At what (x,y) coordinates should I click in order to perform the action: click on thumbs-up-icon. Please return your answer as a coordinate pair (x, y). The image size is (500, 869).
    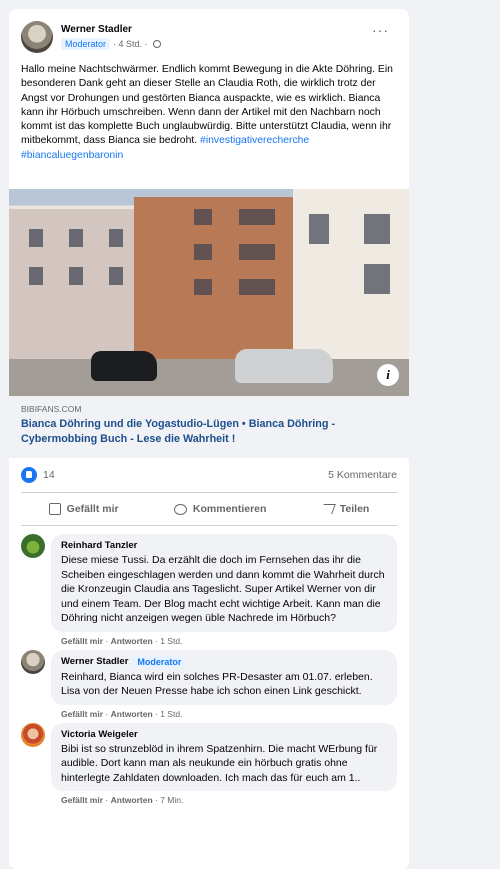
    Looking at the image, I should click on (54, 509).